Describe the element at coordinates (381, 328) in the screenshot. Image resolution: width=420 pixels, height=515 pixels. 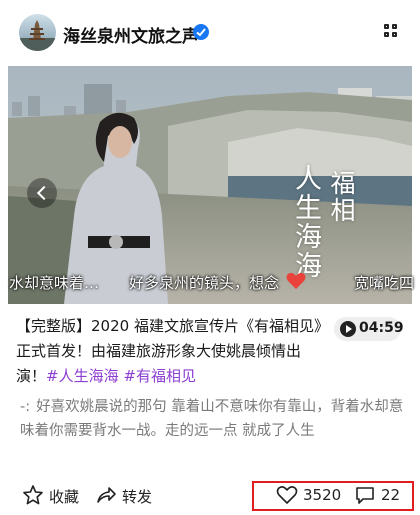
I see `duration-text: 04:59` at that location.